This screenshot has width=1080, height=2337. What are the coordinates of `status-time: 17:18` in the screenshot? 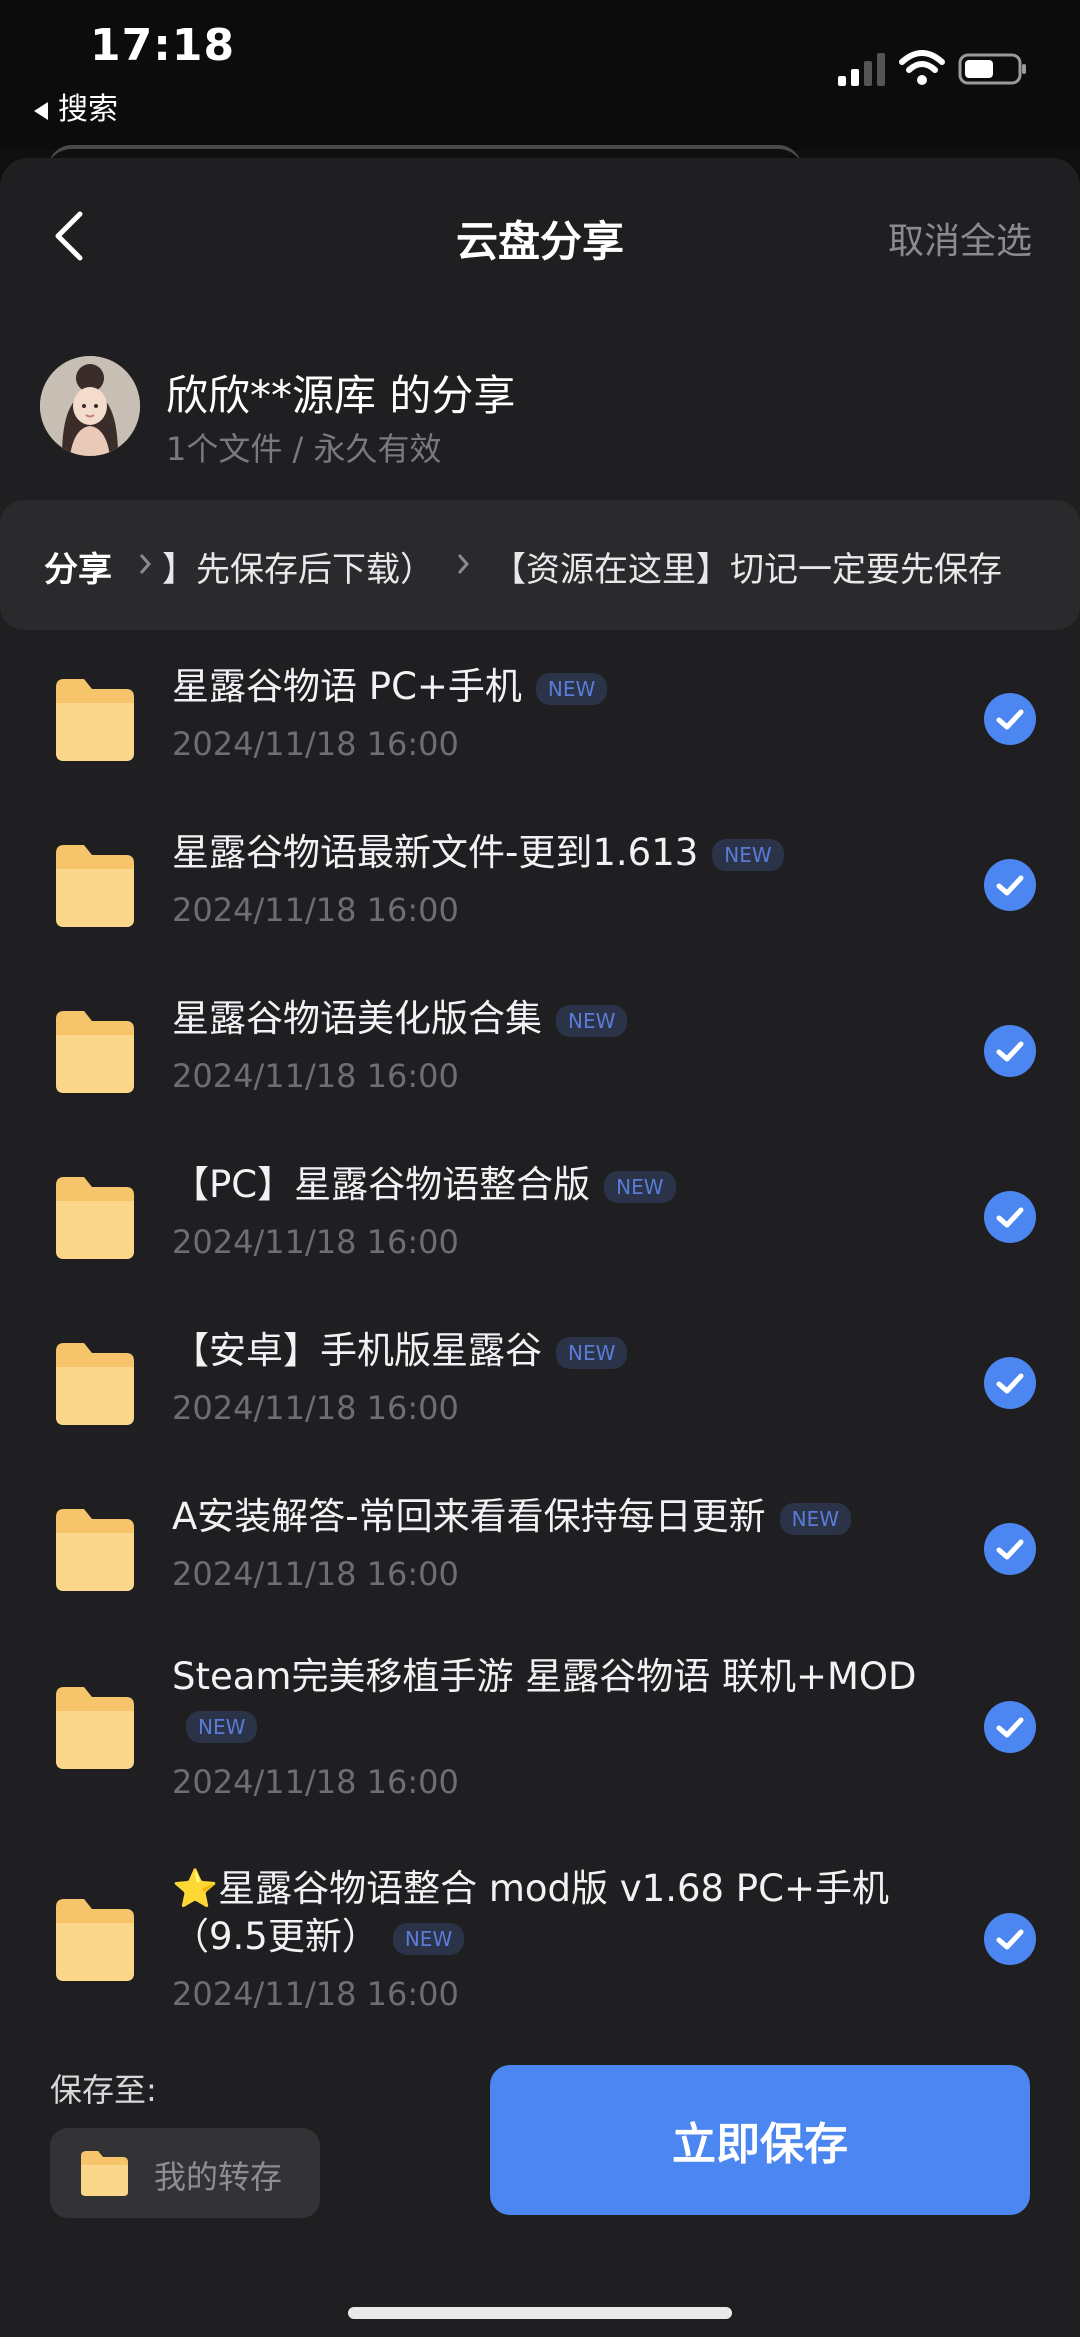 It's located at (163, 45).